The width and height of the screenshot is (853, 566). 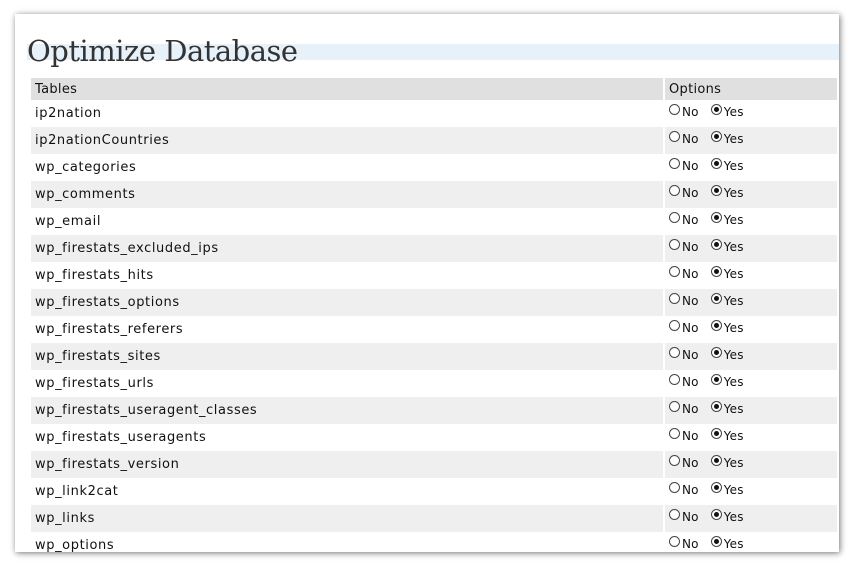 What do you see at coordinates (75, 545) in the screenshot?
I see `table-name-cell: wp_options` at bounding box center [75, 545].